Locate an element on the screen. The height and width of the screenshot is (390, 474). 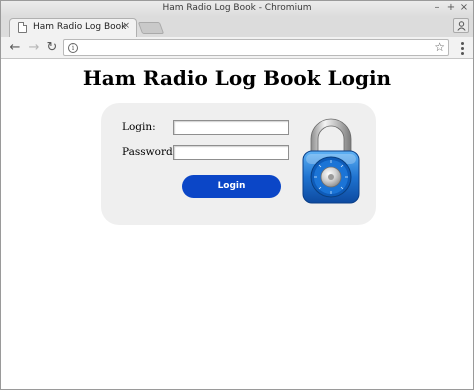
padlock-icon is located at coordinates (331, 161).